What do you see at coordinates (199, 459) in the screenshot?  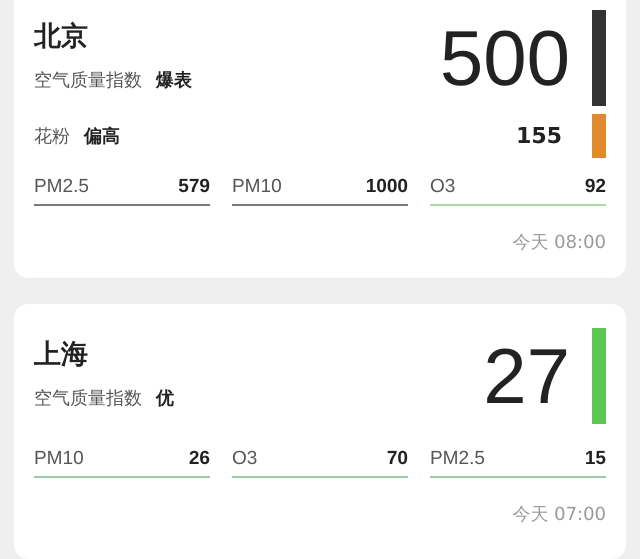 I see `pollutant-value: 26` at bounding box center [199, 459].